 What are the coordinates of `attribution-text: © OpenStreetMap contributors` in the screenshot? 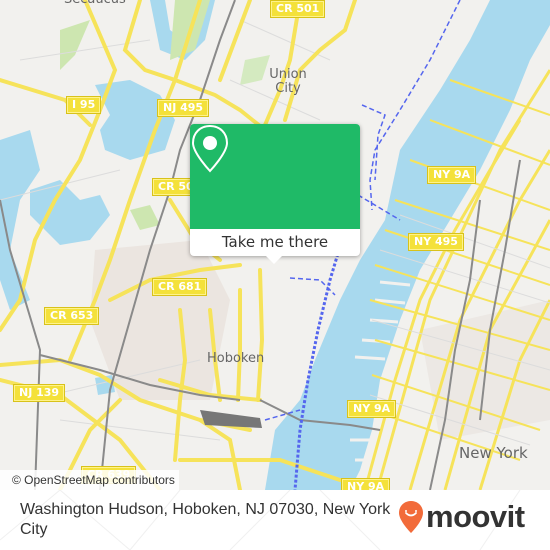 It's located at (93, 480).